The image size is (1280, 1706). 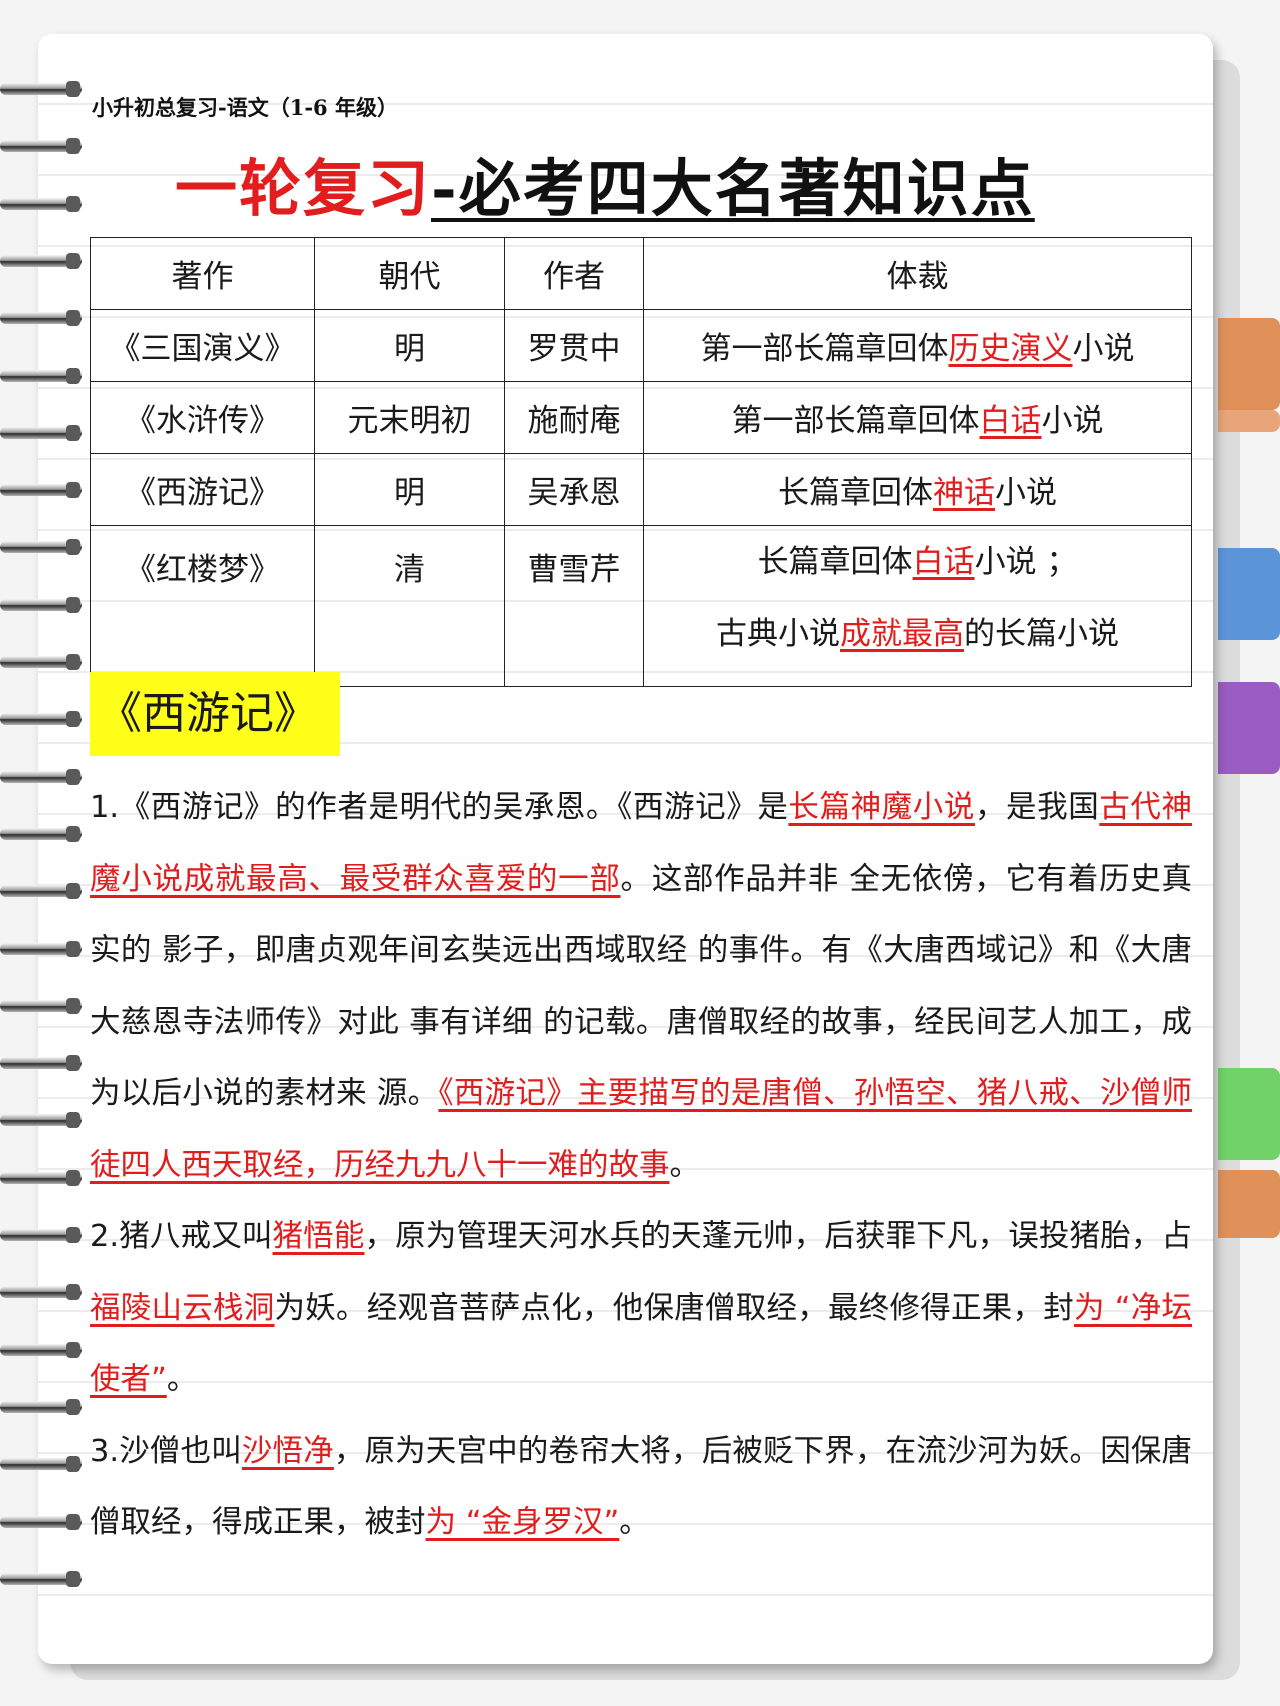 I want to click on page-title: 一轮复习-必考四大名著知识点, so click(x=605, y=183).